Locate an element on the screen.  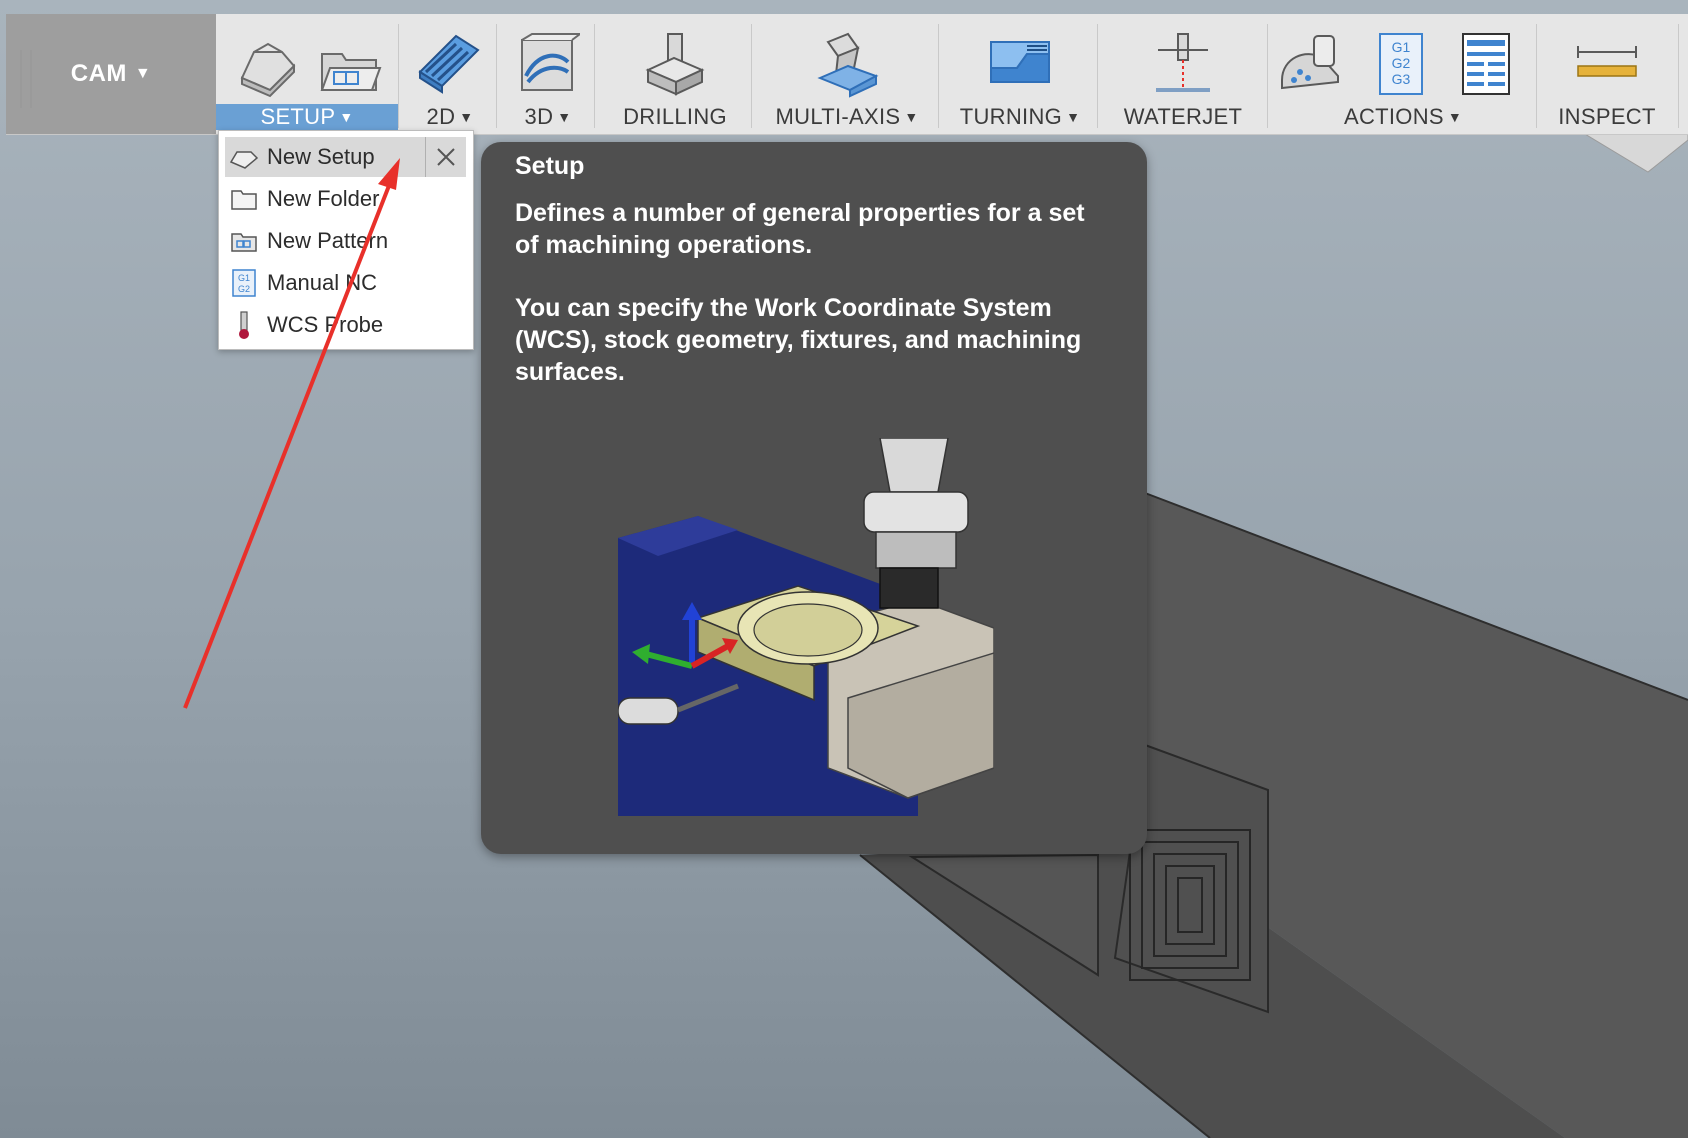
pattern-icon is located at coordinates (244, 242).